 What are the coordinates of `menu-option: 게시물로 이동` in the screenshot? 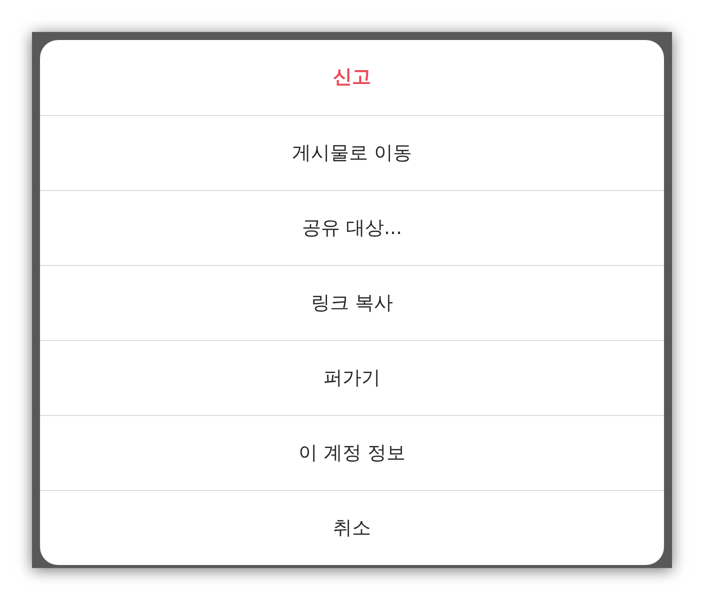 It's located at (352, 152).